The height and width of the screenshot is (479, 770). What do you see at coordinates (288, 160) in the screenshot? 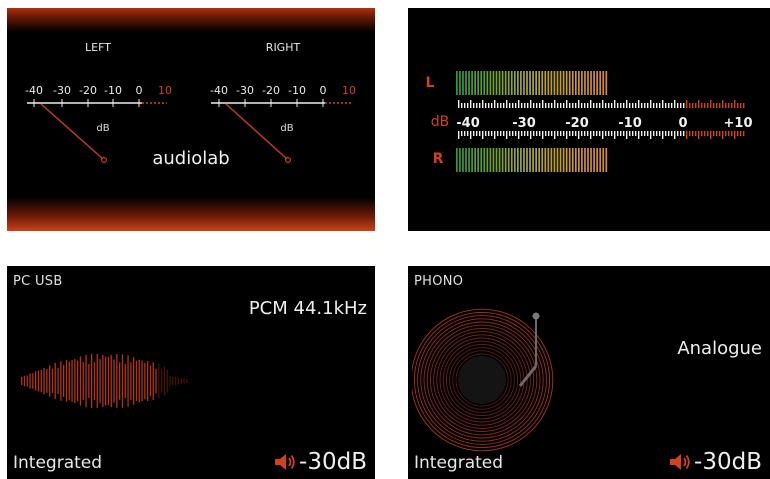
I see `right-needle-pivot` at bounding box center [288, 160].